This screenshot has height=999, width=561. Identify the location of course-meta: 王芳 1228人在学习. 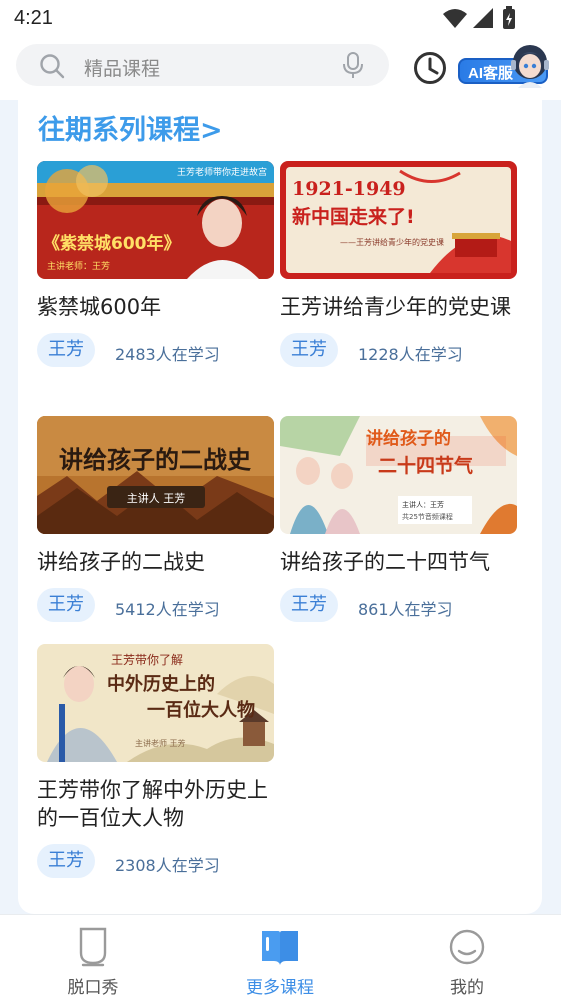
(398, 350).